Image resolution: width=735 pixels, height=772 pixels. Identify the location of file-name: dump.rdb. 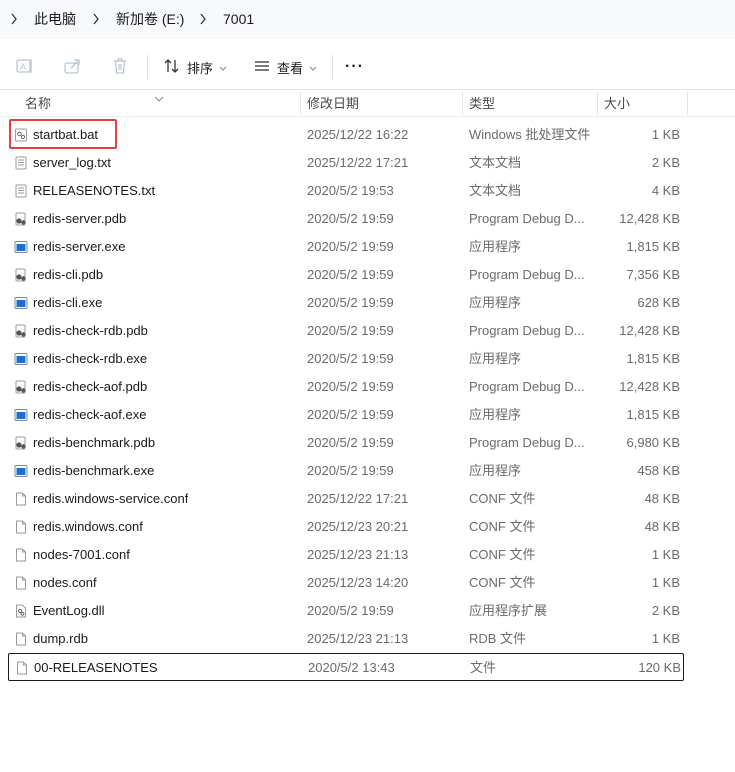
(60, 638).